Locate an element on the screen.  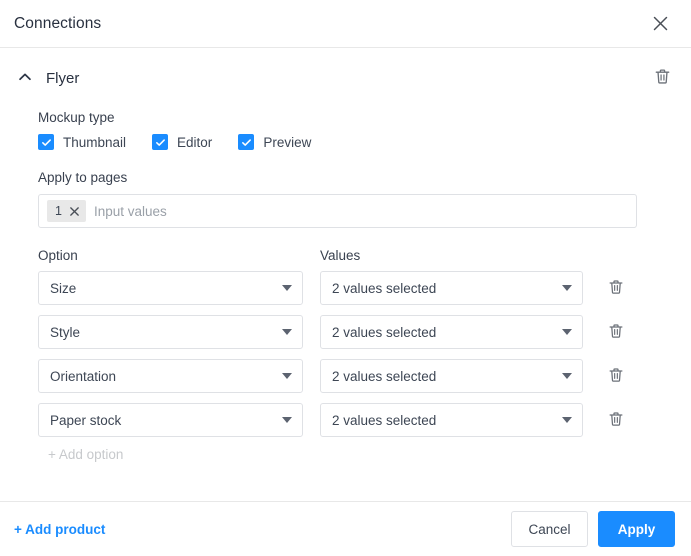
options-table-headers: Option Values is located at coordinates (356, 255).